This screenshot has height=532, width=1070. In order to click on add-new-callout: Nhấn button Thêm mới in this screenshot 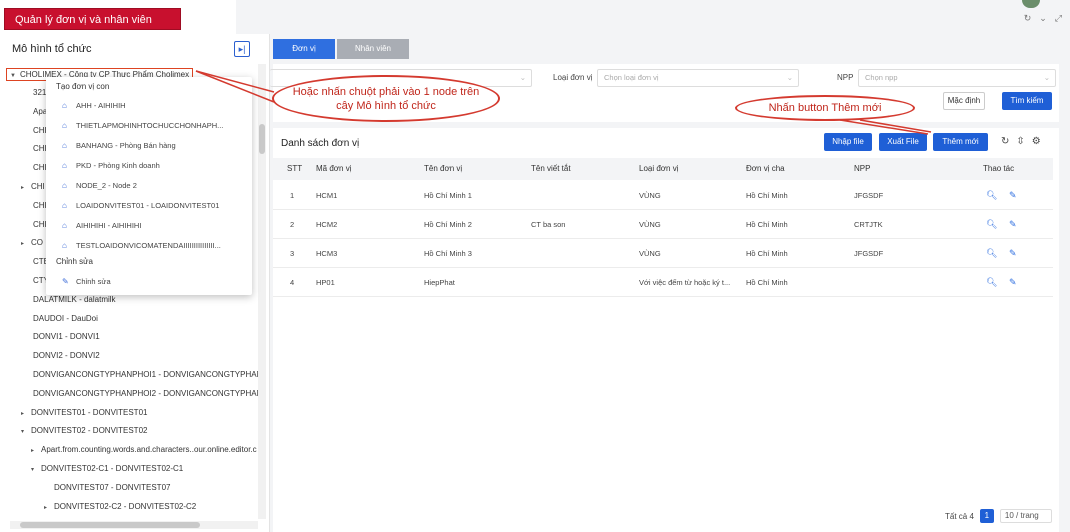, I will do `click(825, 108)`.